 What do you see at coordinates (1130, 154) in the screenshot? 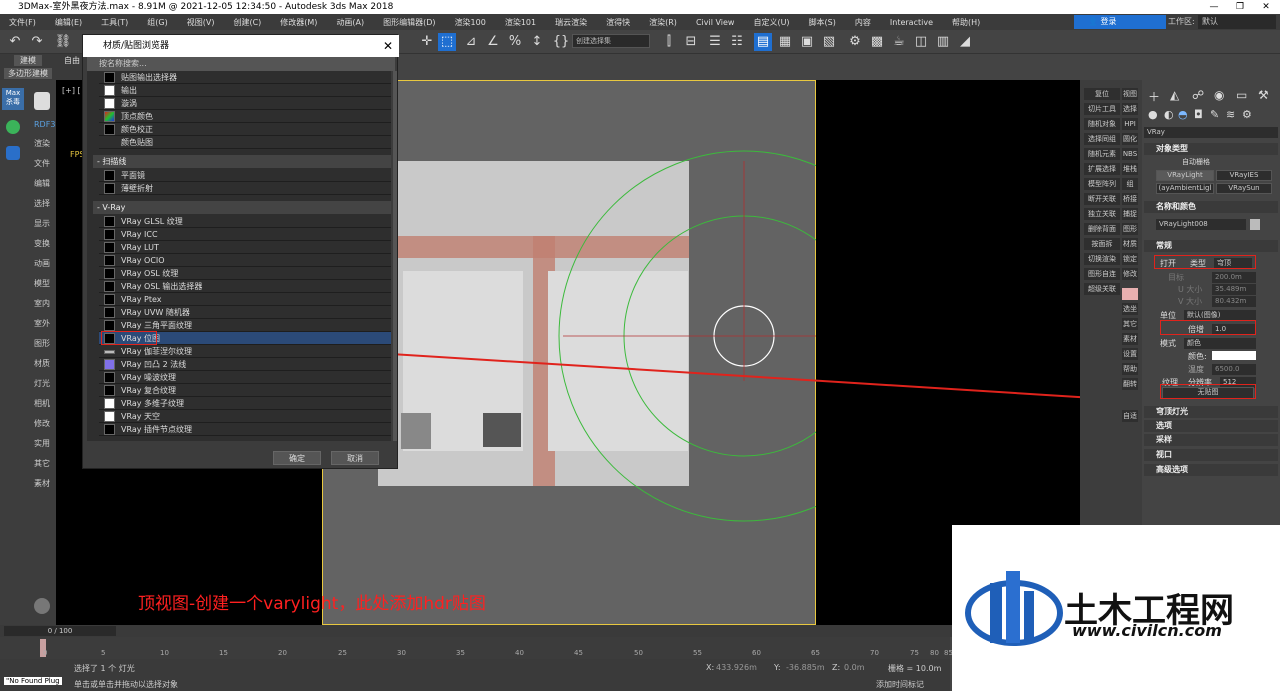
I see `panel-btn-nbs: NBS` at bounding box center [1130, 154].